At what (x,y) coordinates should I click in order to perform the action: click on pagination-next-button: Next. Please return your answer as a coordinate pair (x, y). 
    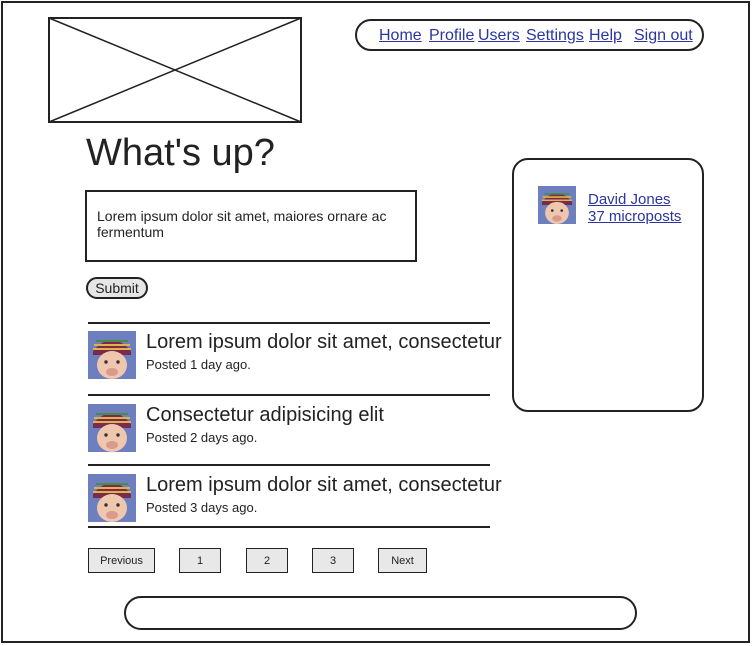
    Looking at the image, I should click on (402, 560).